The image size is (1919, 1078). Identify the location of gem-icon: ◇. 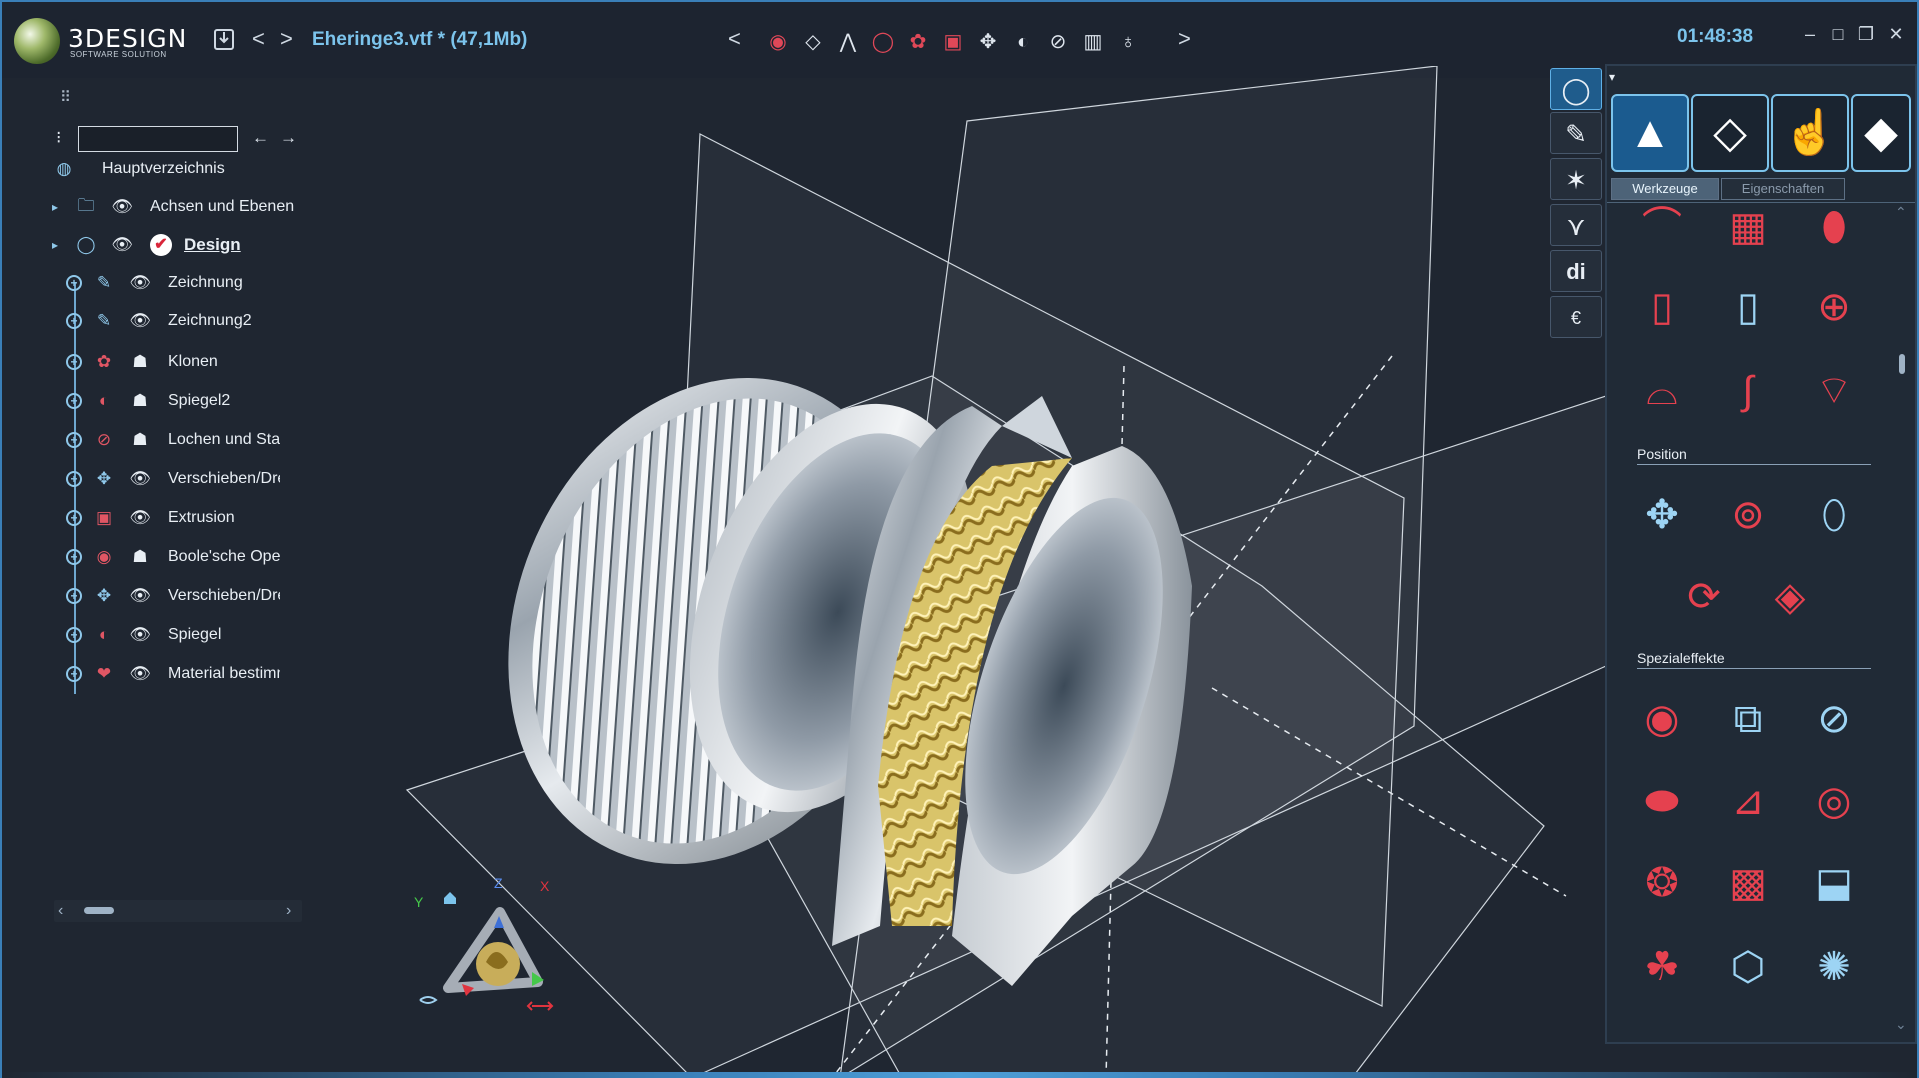
(813, 42).